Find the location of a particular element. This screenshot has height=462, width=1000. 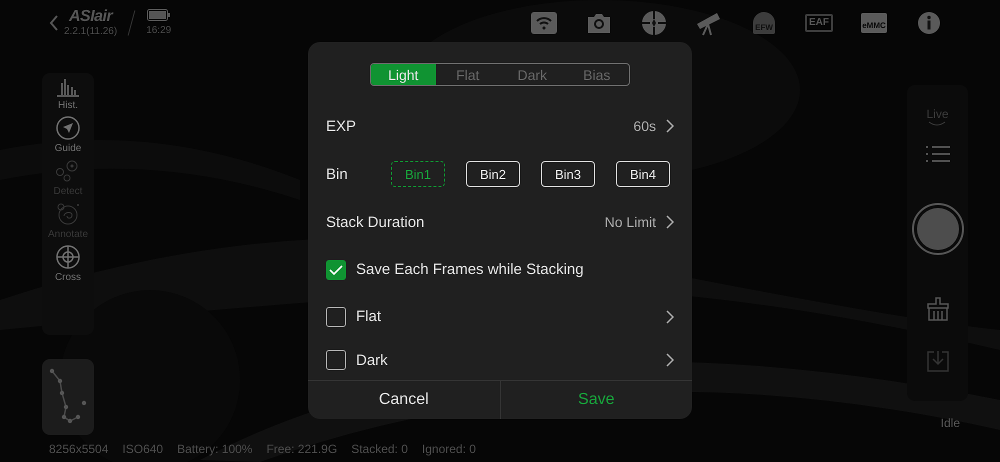

tool-button: Hist. is located at coordinates (68, 94).